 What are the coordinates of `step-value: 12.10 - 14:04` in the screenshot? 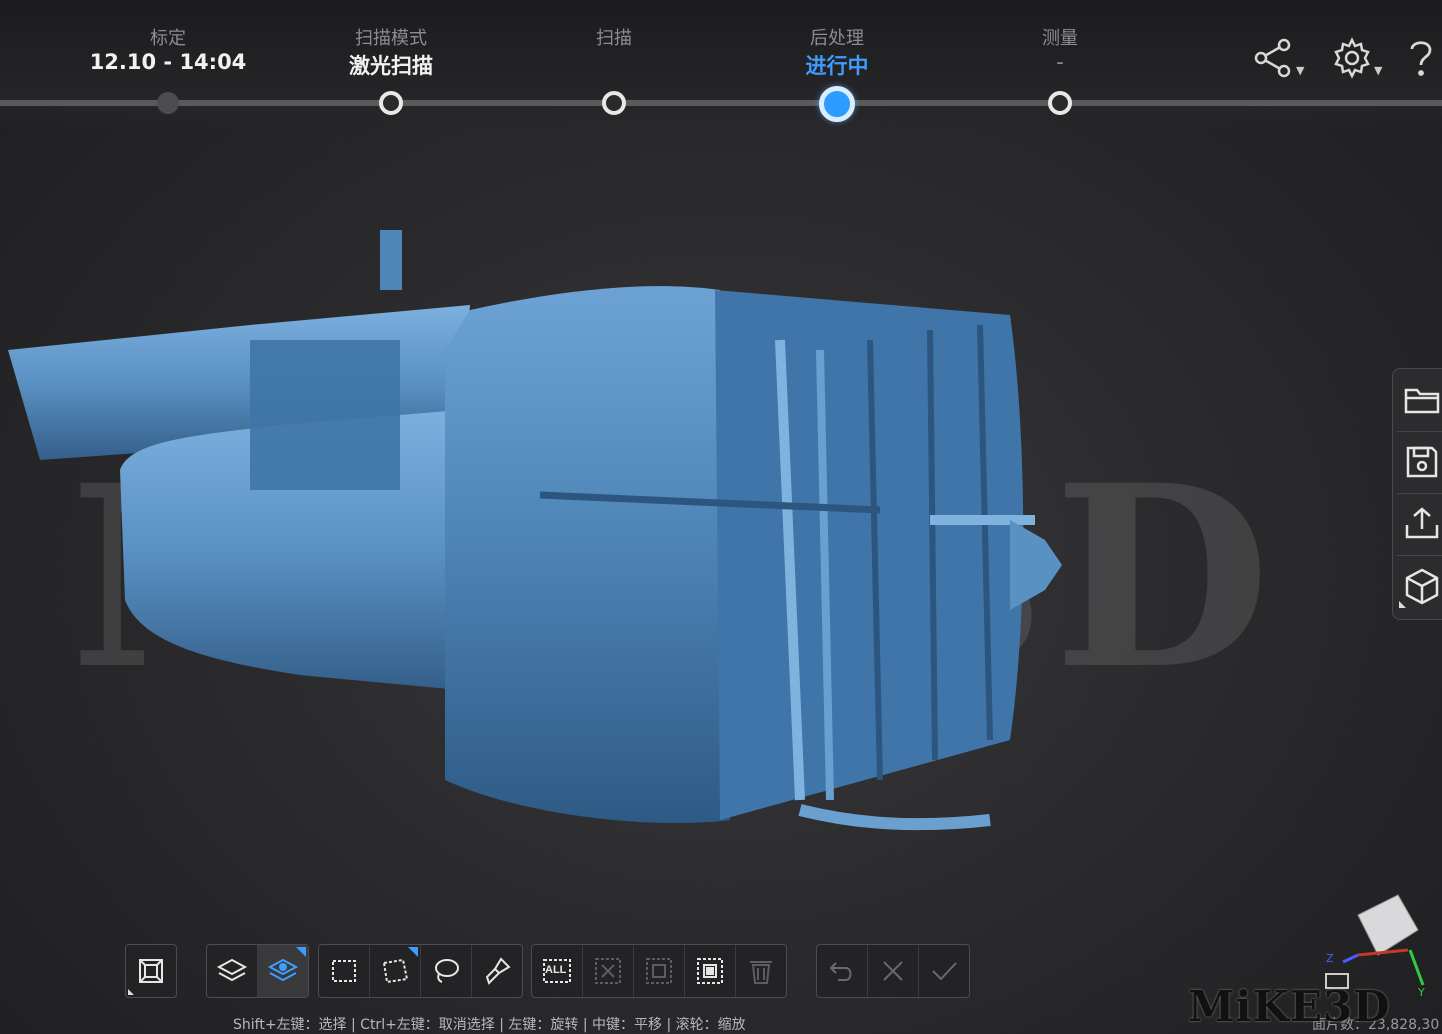 It's located at (168, 62).